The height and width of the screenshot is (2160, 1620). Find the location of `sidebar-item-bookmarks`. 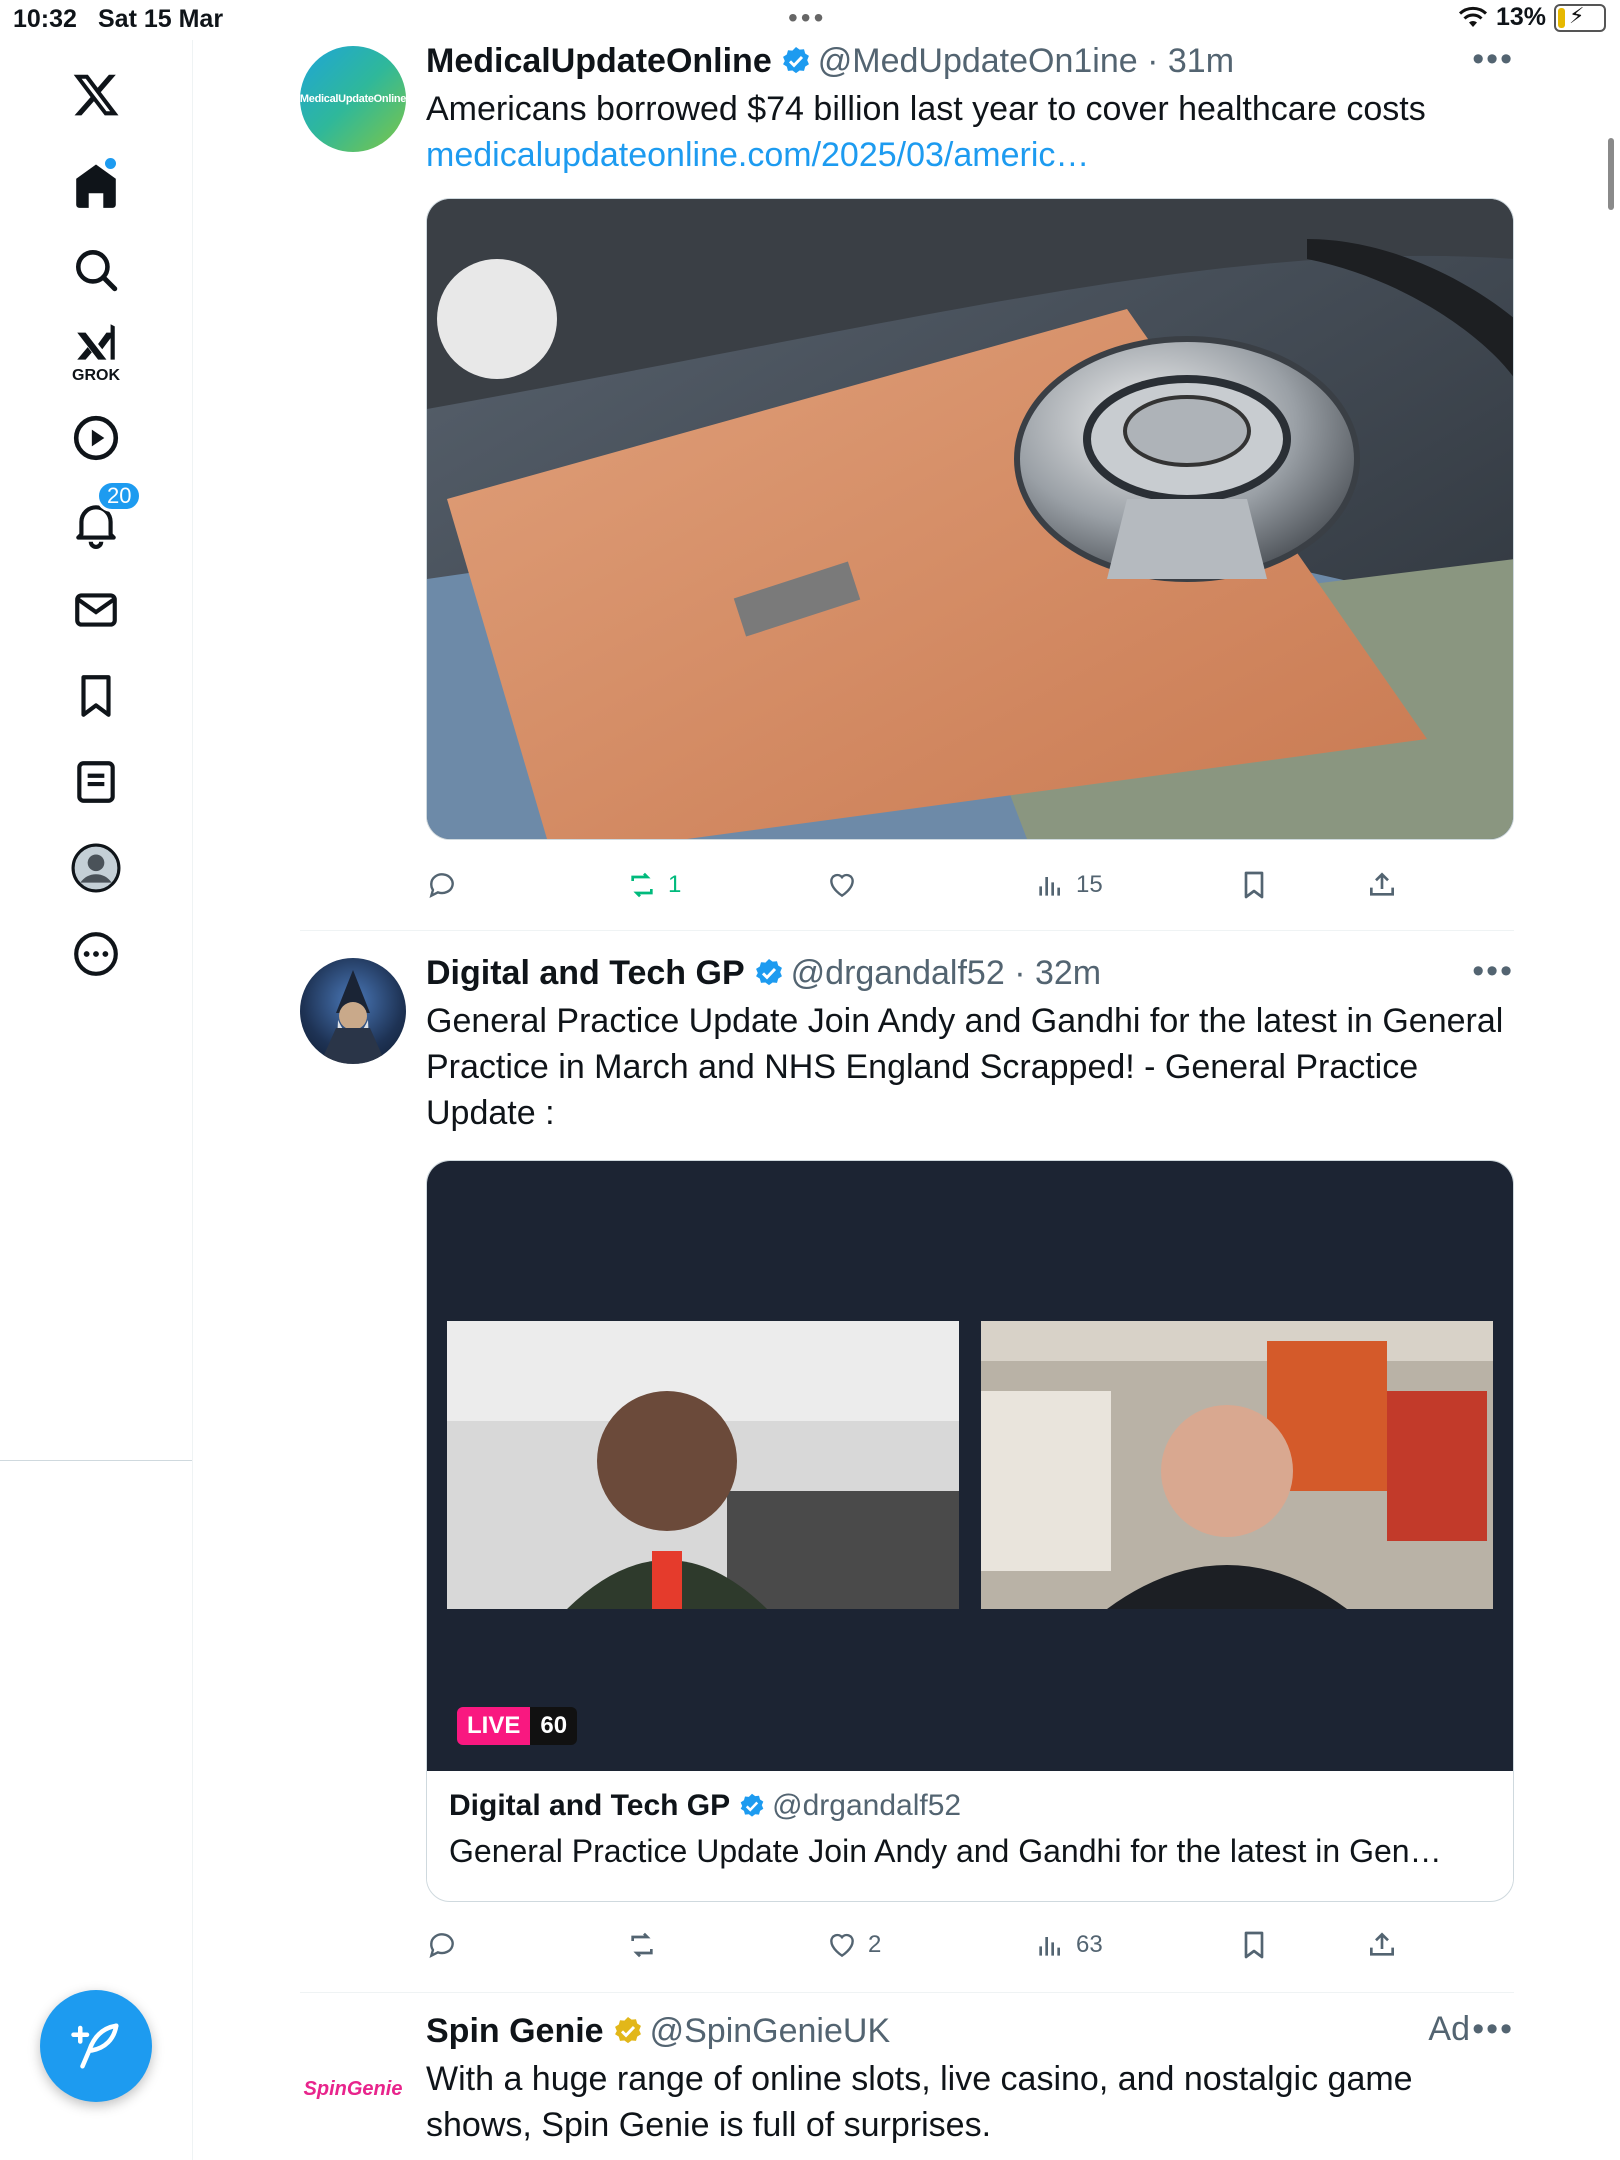

sidebar-item-bookmarks is located at coordinates (96, 696).